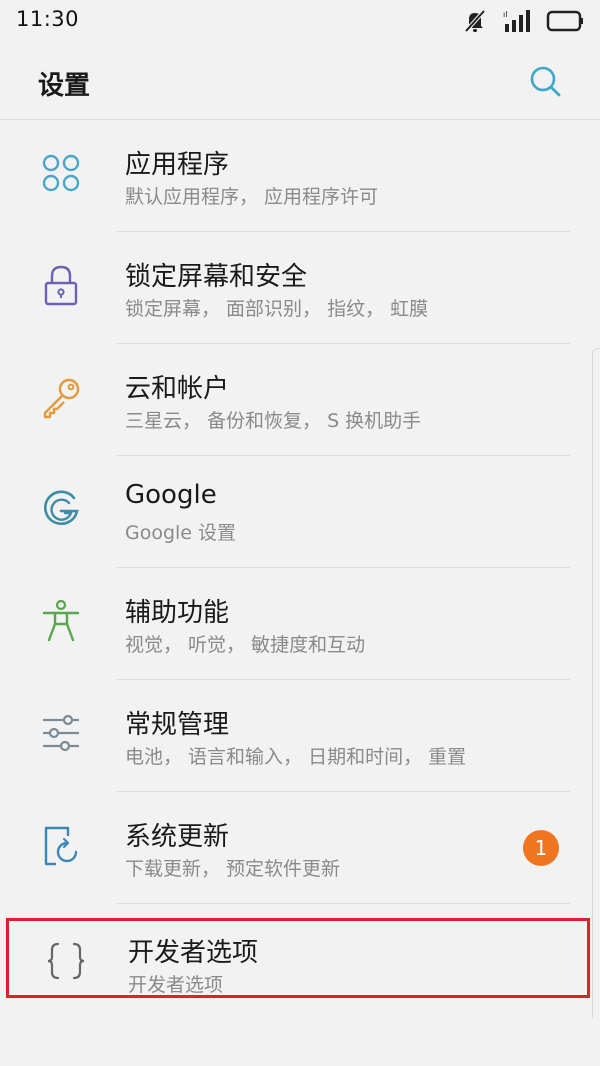  I want to click on settings-item-google: Google Google 设置, so click(300, 512).